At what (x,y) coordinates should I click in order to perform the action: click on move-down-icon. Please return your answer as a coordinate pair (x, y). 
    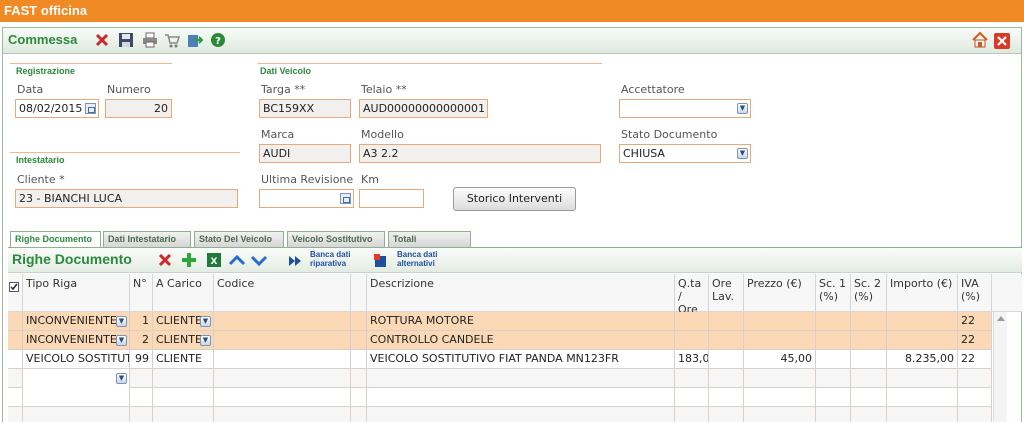
    Looking at the image, I should click on (259, 260).